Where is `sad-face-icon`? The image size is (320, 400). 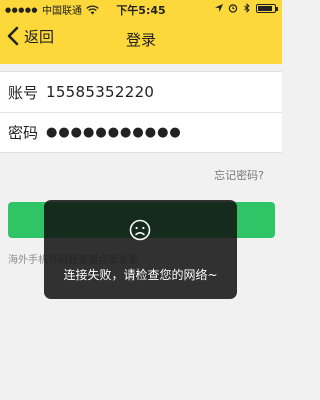 sad-face-icon is located at coordinates (140, 230).